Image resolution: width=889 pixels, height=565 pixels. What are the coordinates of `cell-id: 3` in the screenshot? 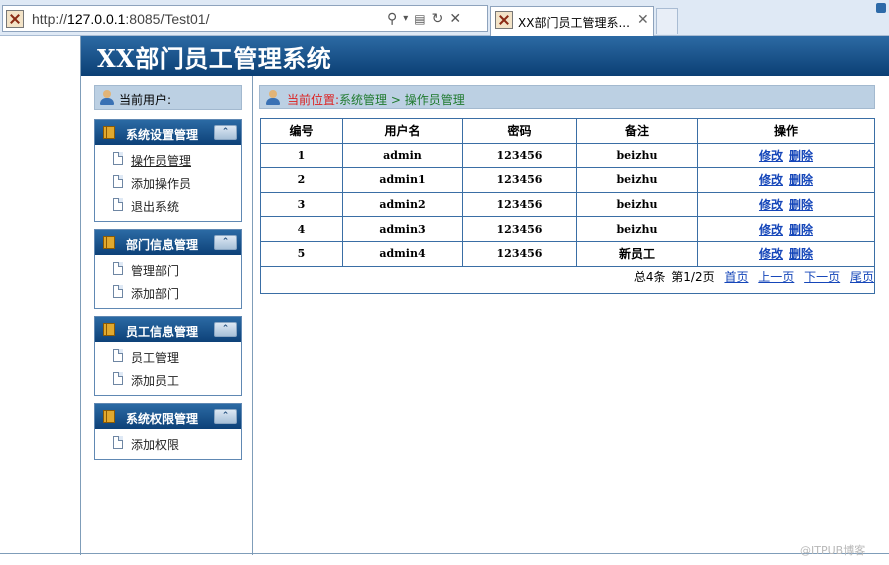 It's located at (301, 204).